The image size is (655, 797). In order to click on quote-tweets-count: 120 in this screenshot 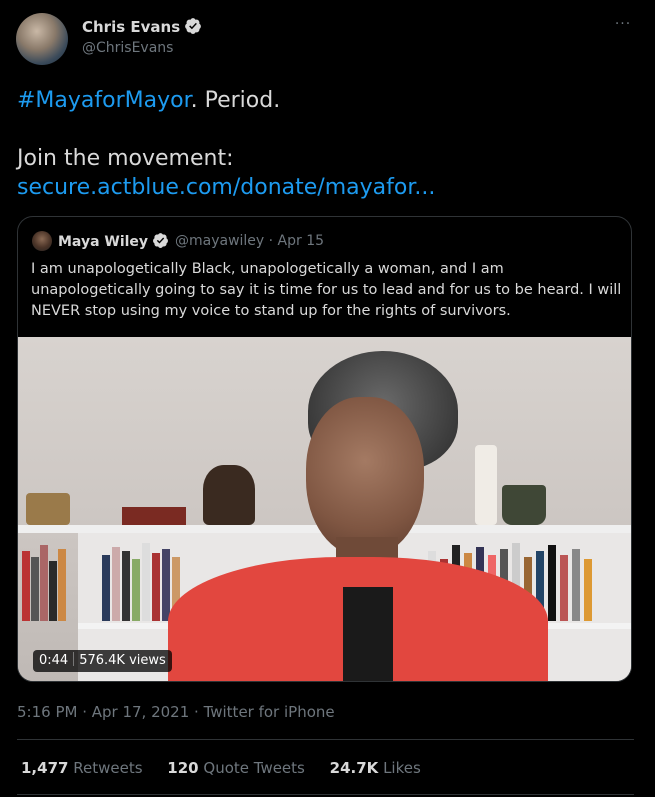, I will do `click(183, 768)`.